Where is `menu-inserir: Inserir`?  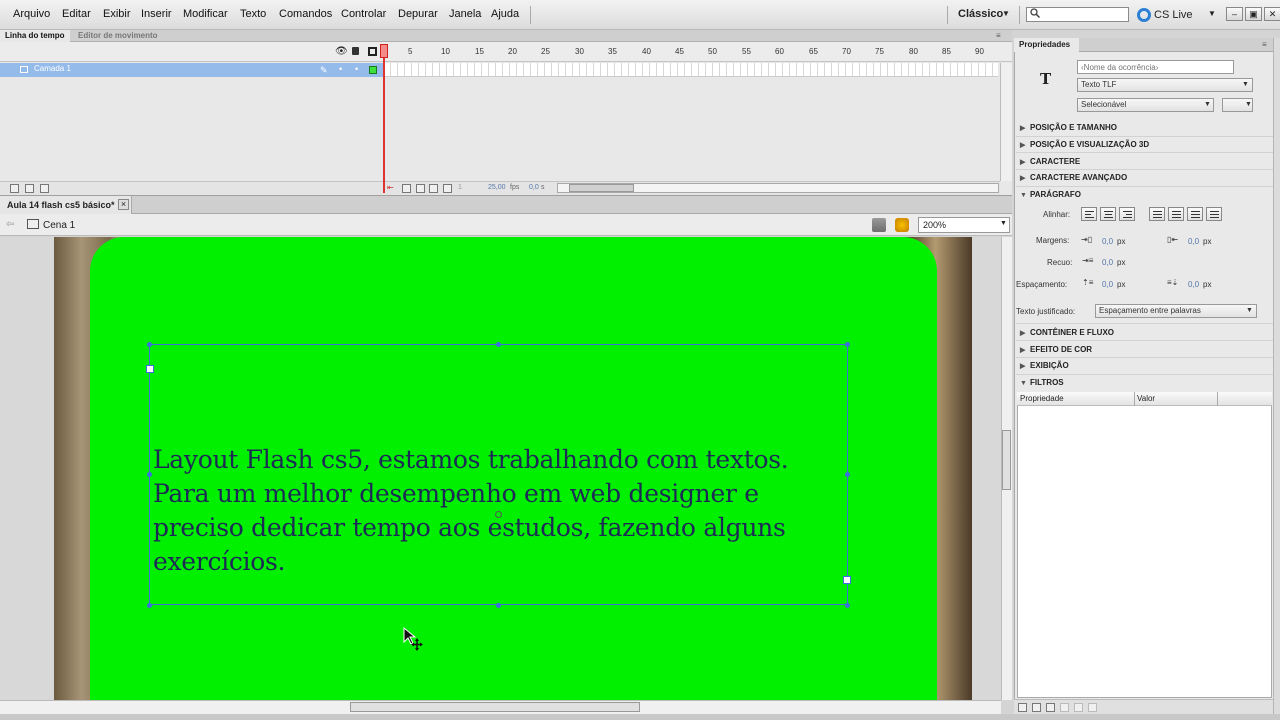 menu-inserir: Inserir is located at coordinates (156, 14).